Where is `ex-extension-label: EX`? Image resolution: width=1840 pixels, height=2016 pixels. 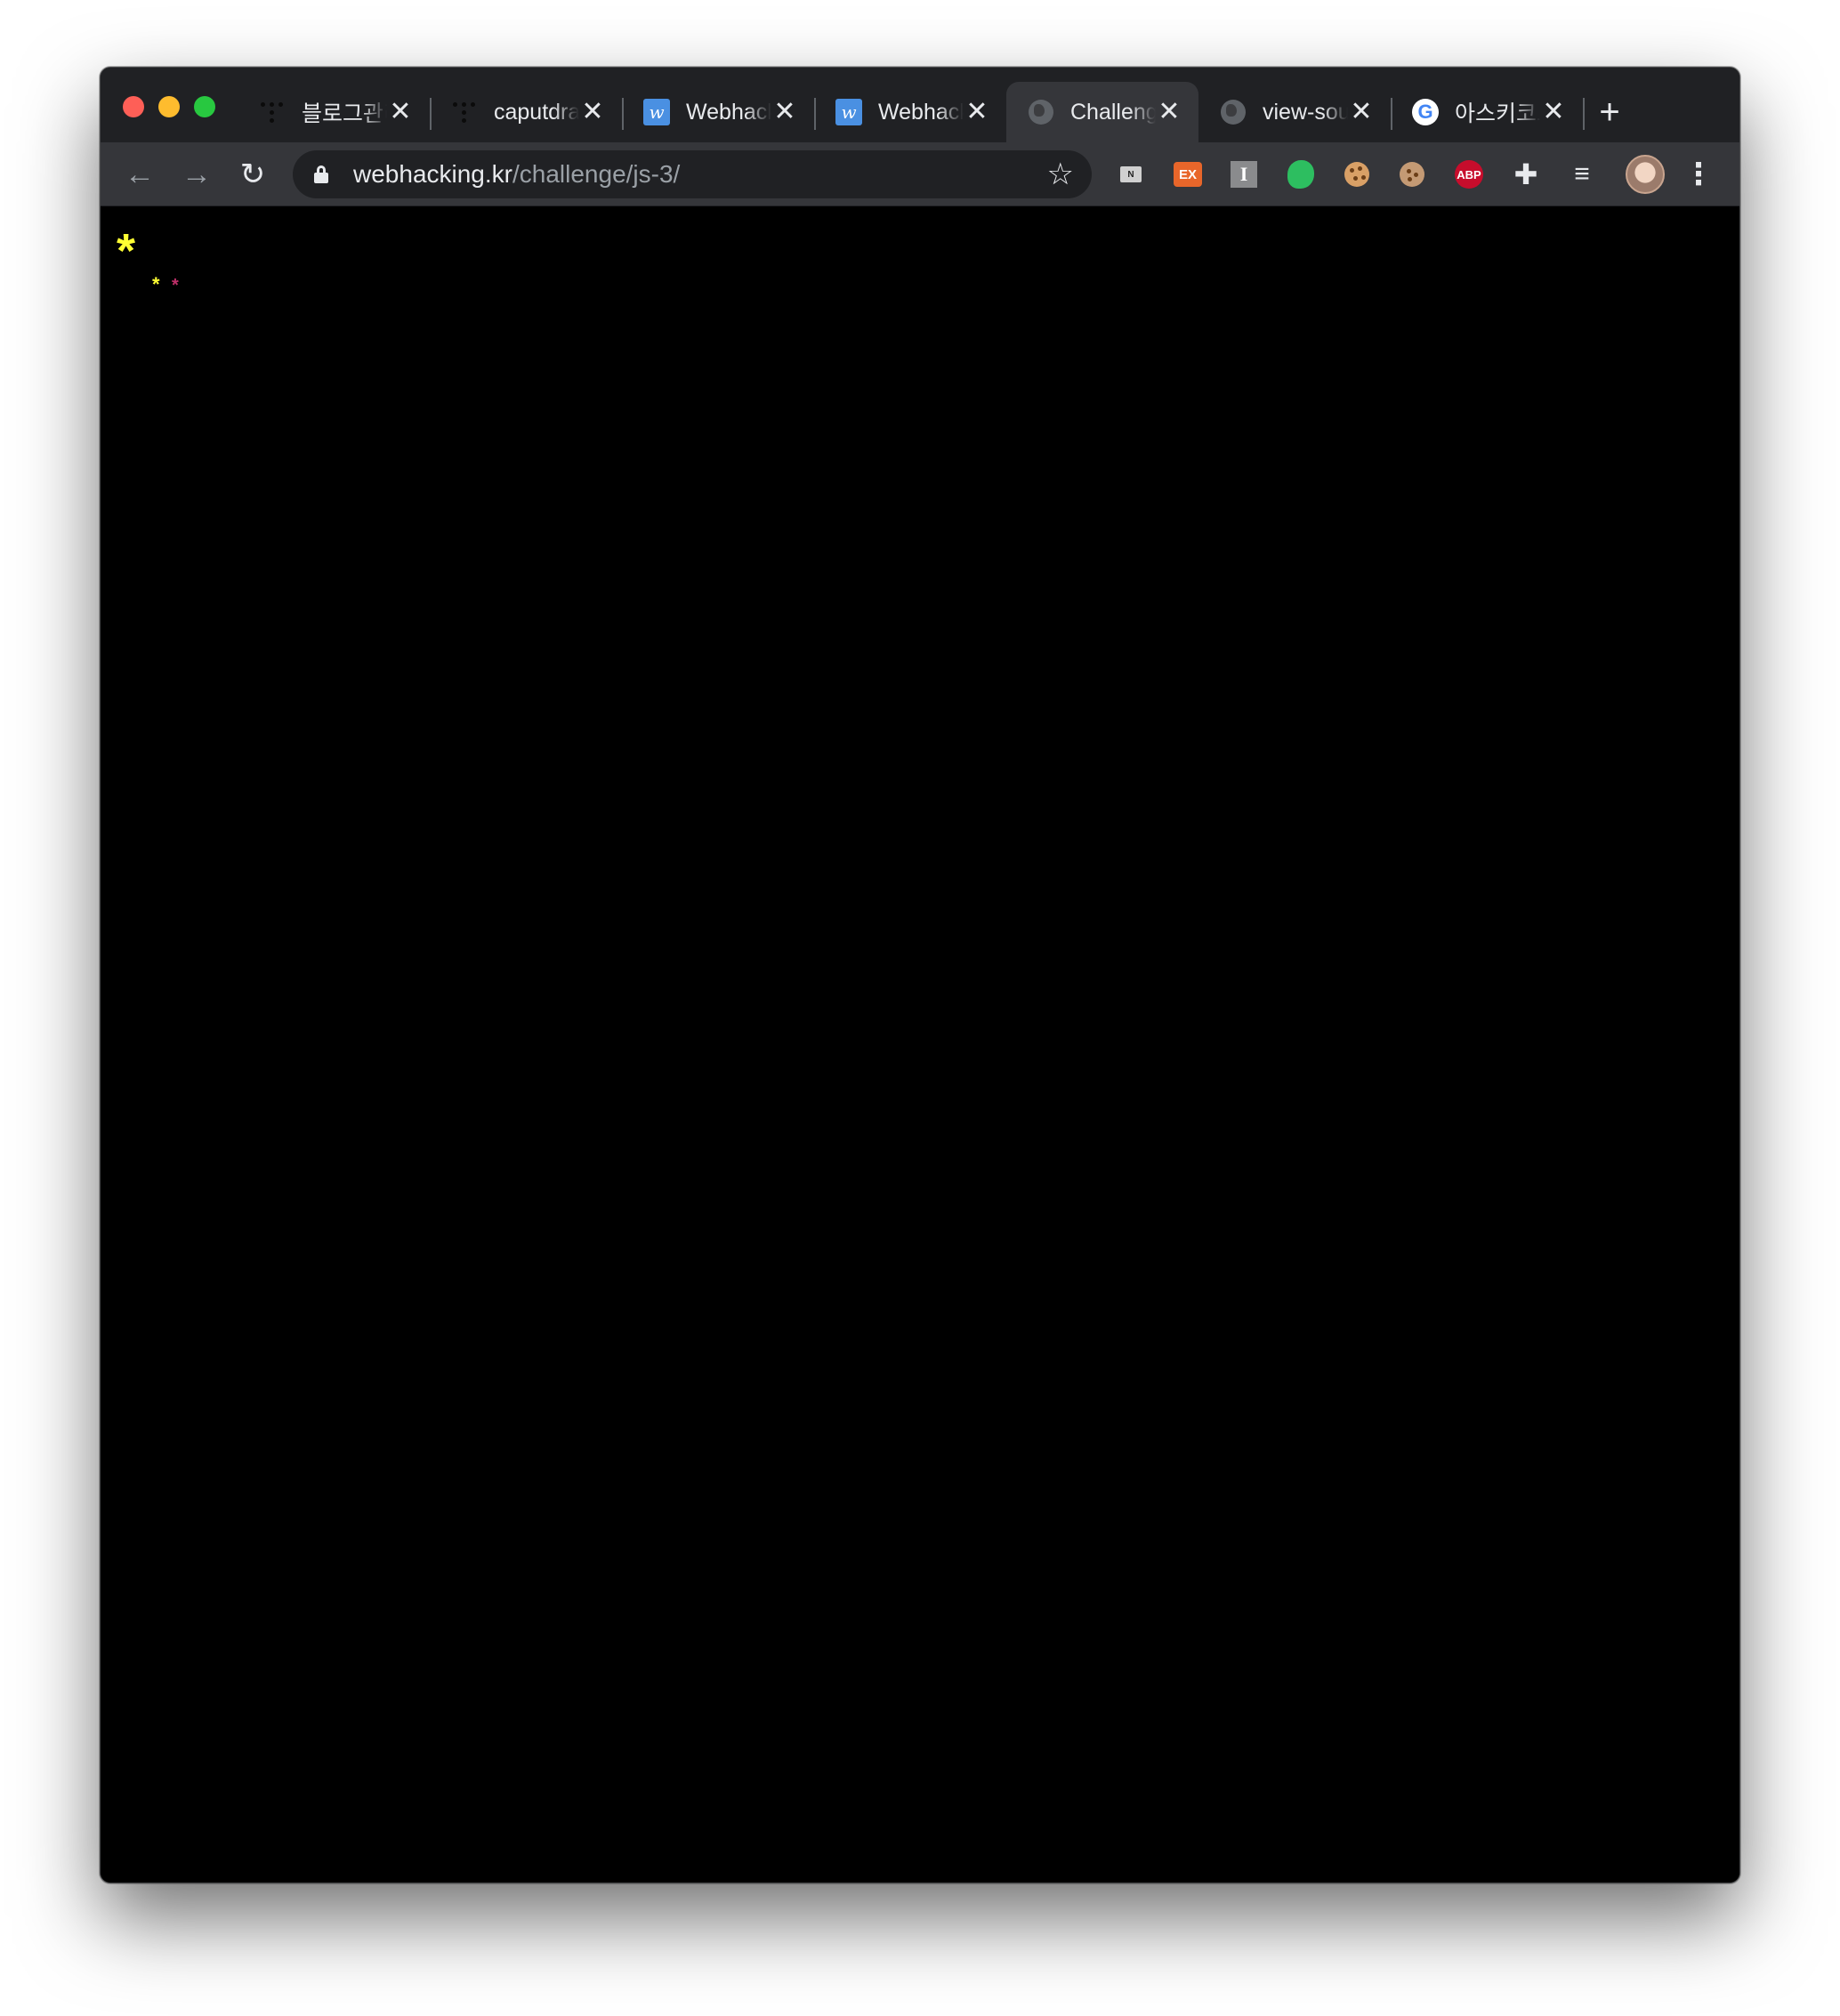
ex-extension-label: EX is located at coordinates (1188, 174).